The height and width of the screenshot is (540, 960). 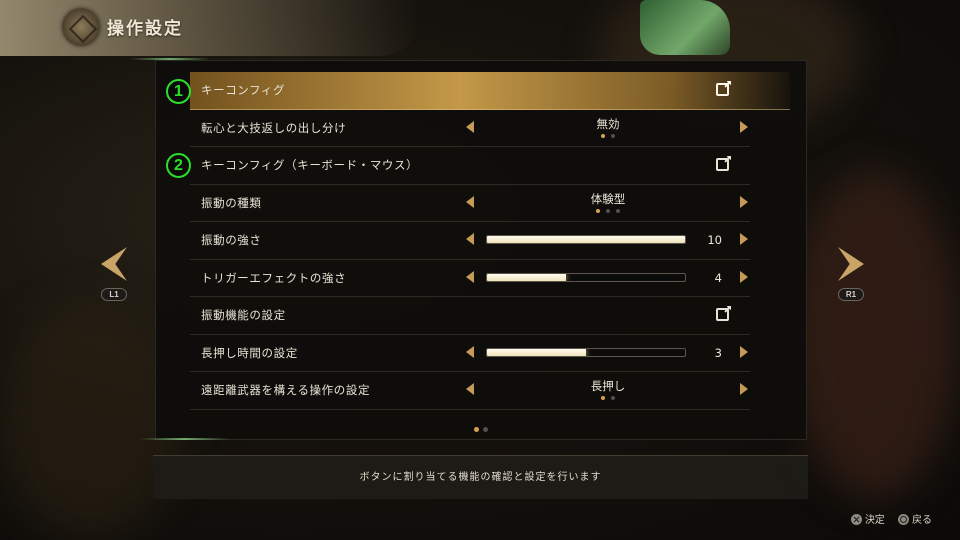 I want to click on setting-label: 転心と大技返しの出し分け, so click(x=274, y=127).